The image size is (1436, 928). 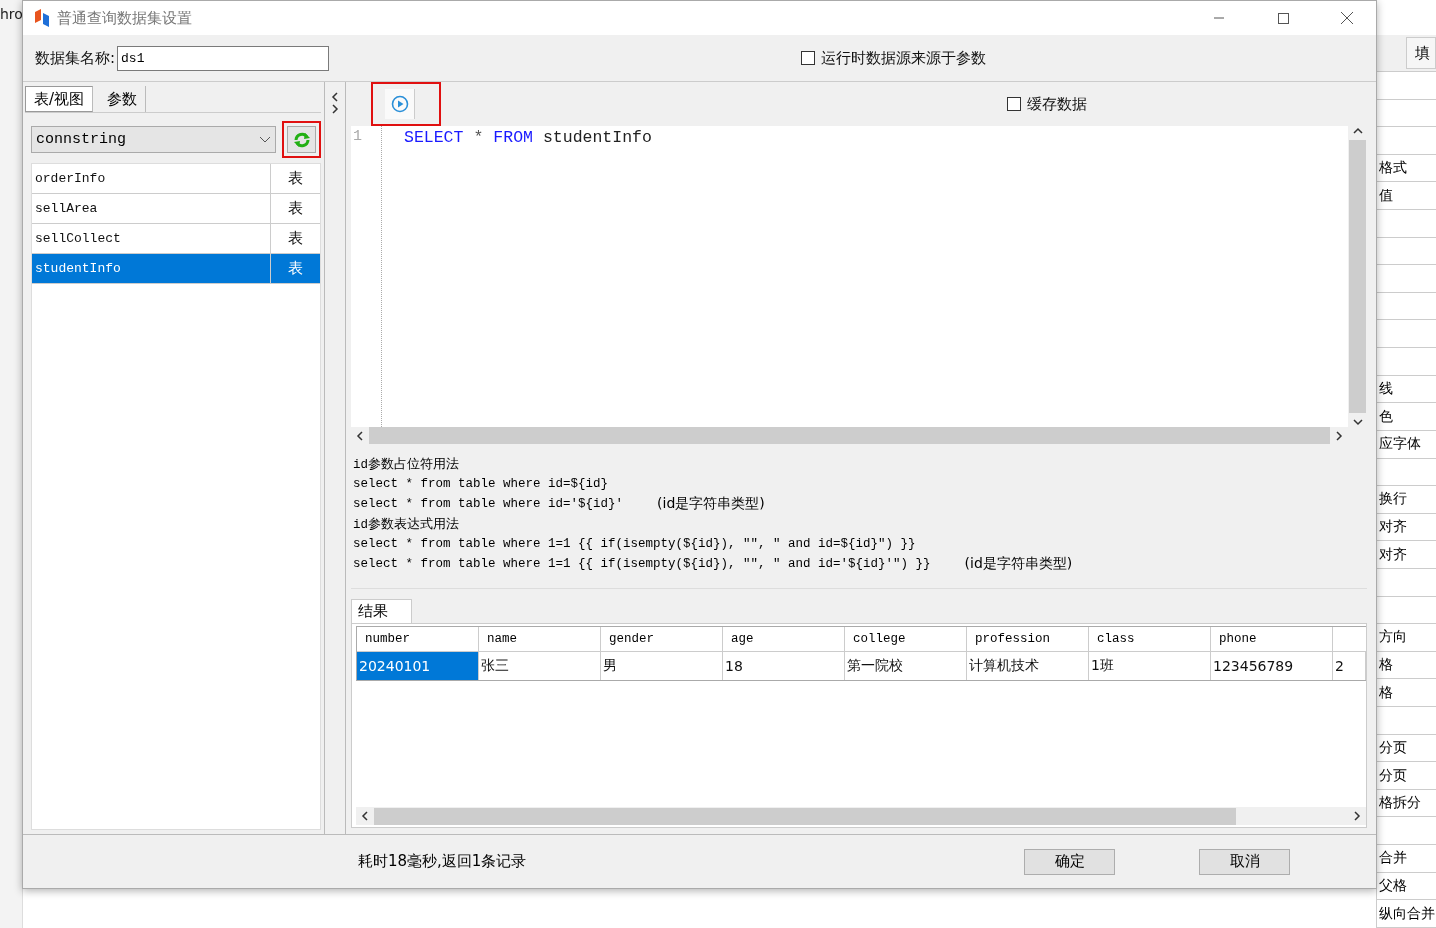 I want to click on table-cell: 20240101, so click(x=418, y=666).